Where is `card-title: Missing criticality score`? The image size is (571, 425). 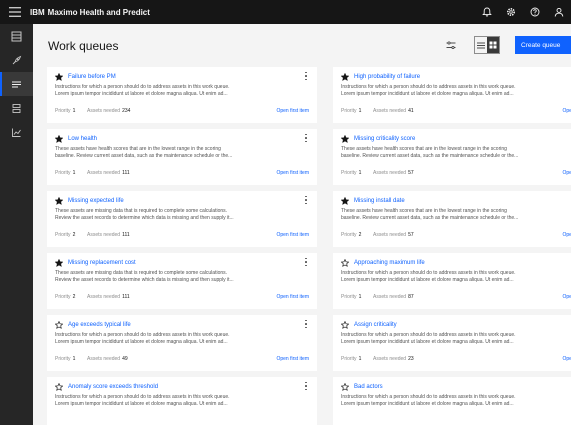 card-title: Missing criticality score is located at coordinates (384, 139).